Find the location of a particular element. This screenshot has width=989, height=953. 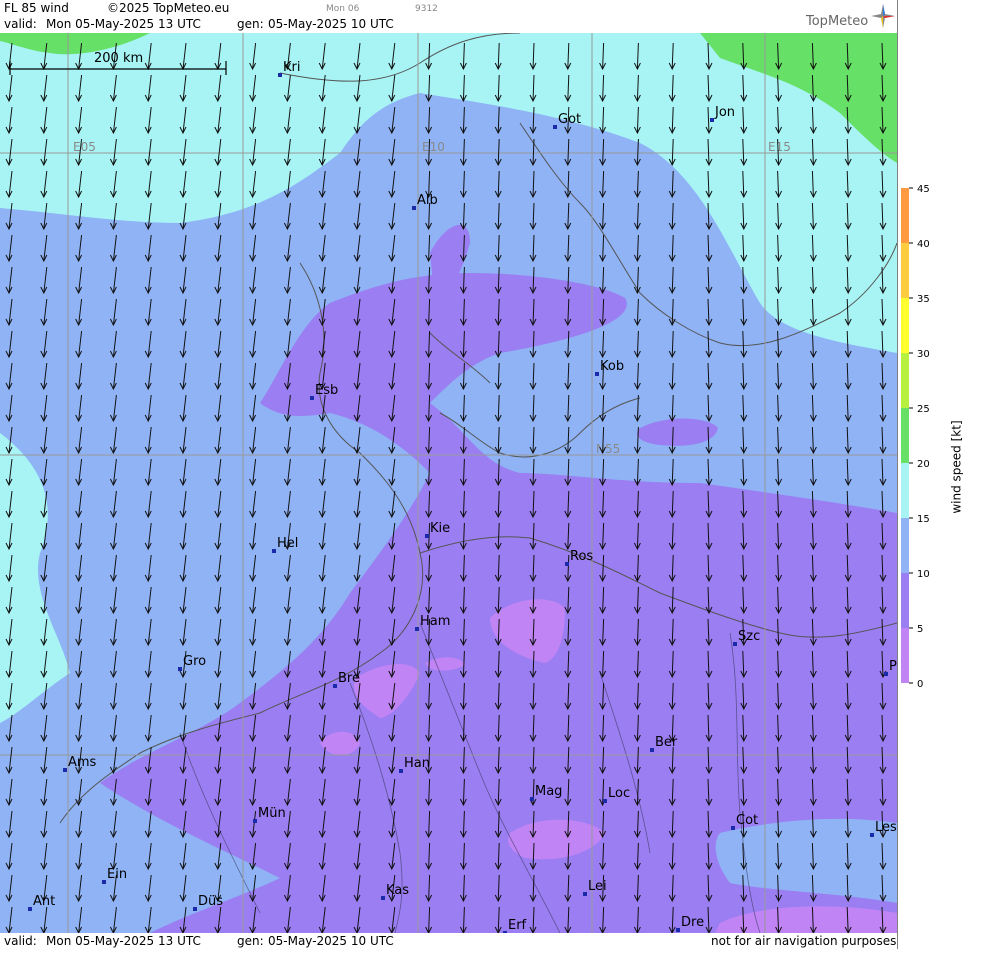

city-label: Hel is located at coordinates (287, 543).